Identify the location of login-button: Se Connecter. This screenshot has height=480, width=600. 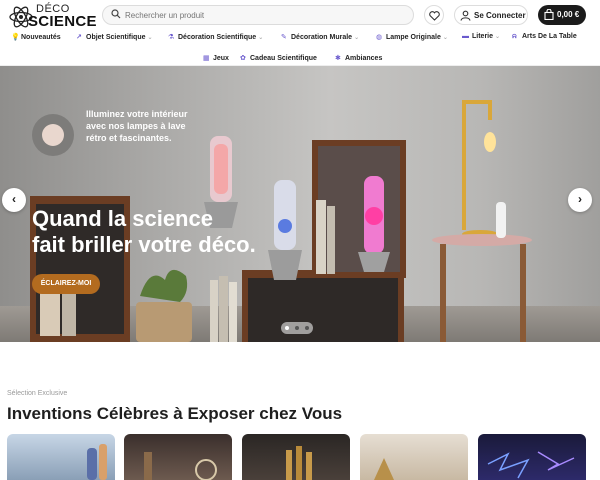
(491, 15).